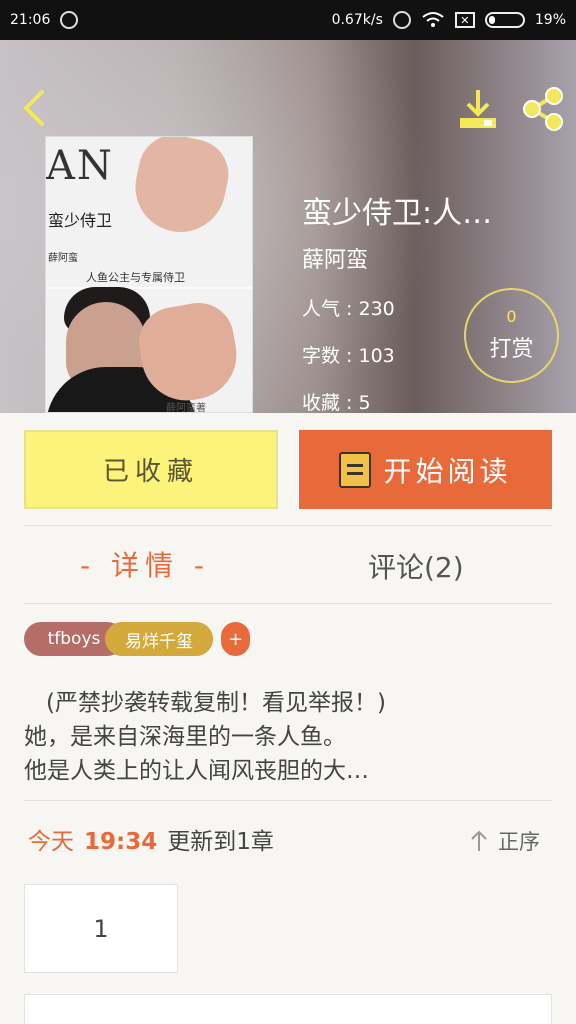 Image resolution: width=576 pixels, height=1024 pixels. I want to click on start-reading-label: 开始阅读, so click(447, 471).